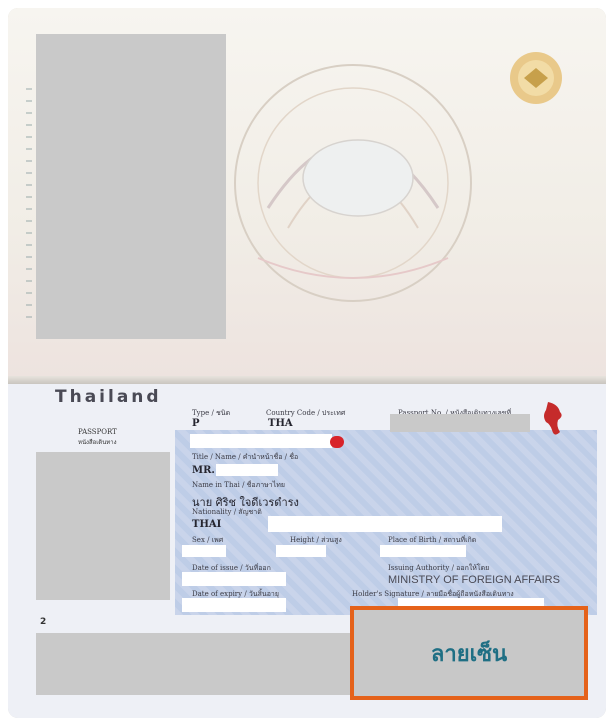  Describe the element at coordinates (131, 186) in the screenshot. I see `photo-redaction-top` at that location.